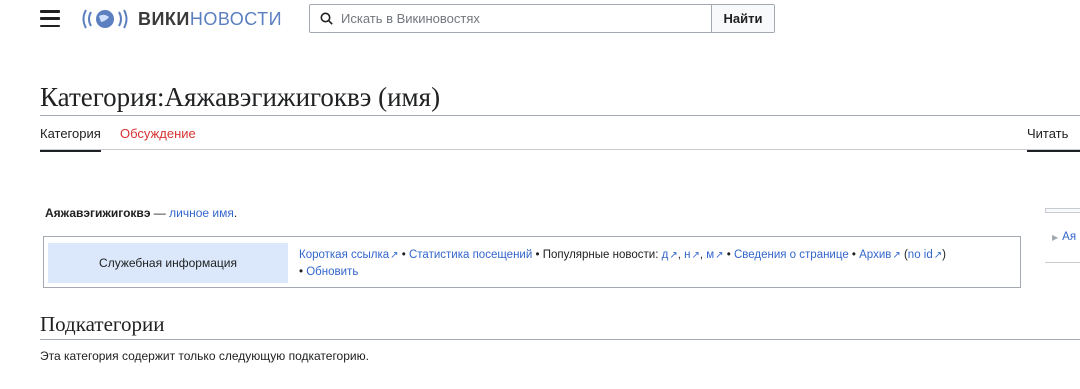  What do you see at coordinates (201, 213) in the screenshot?
I see `personal-name-link: личное имя` at bounding box center [201, 213].